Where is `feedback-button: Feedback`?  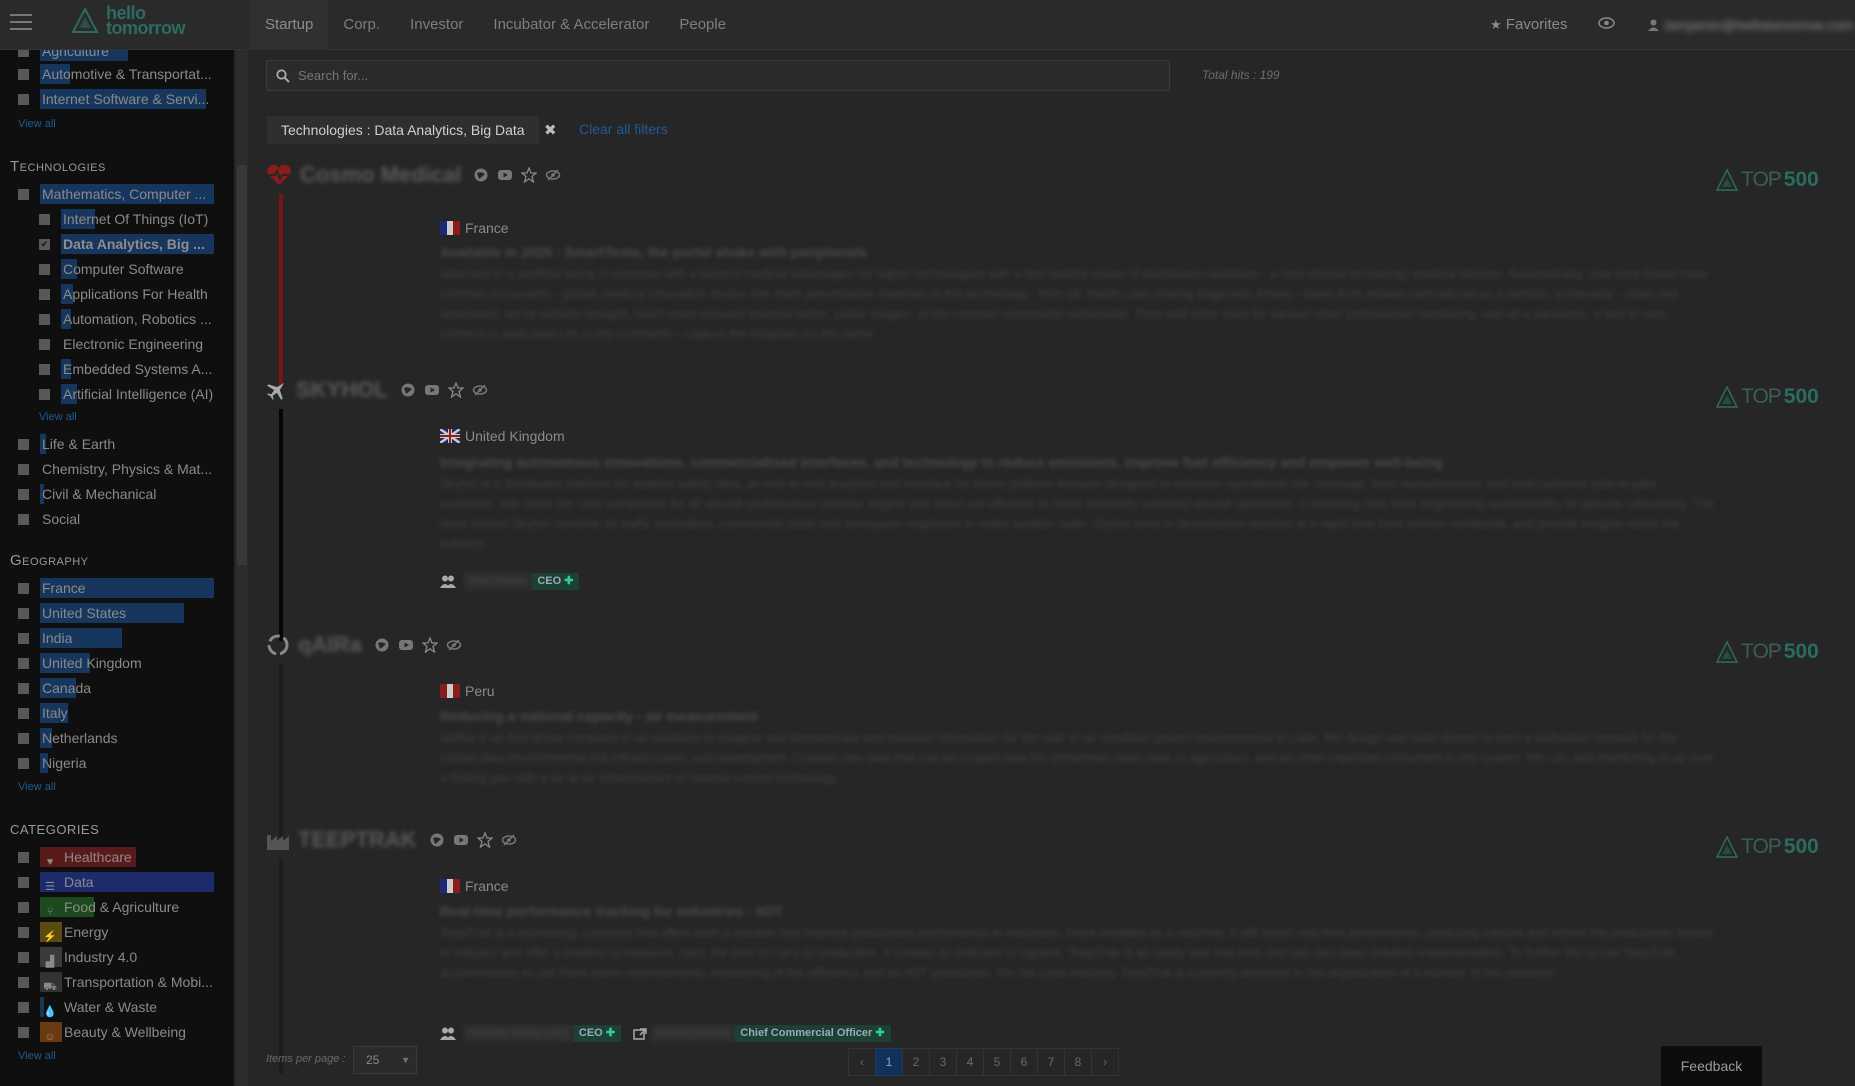
feedback-button: Feedback is located at coordinates (1711, 1066).